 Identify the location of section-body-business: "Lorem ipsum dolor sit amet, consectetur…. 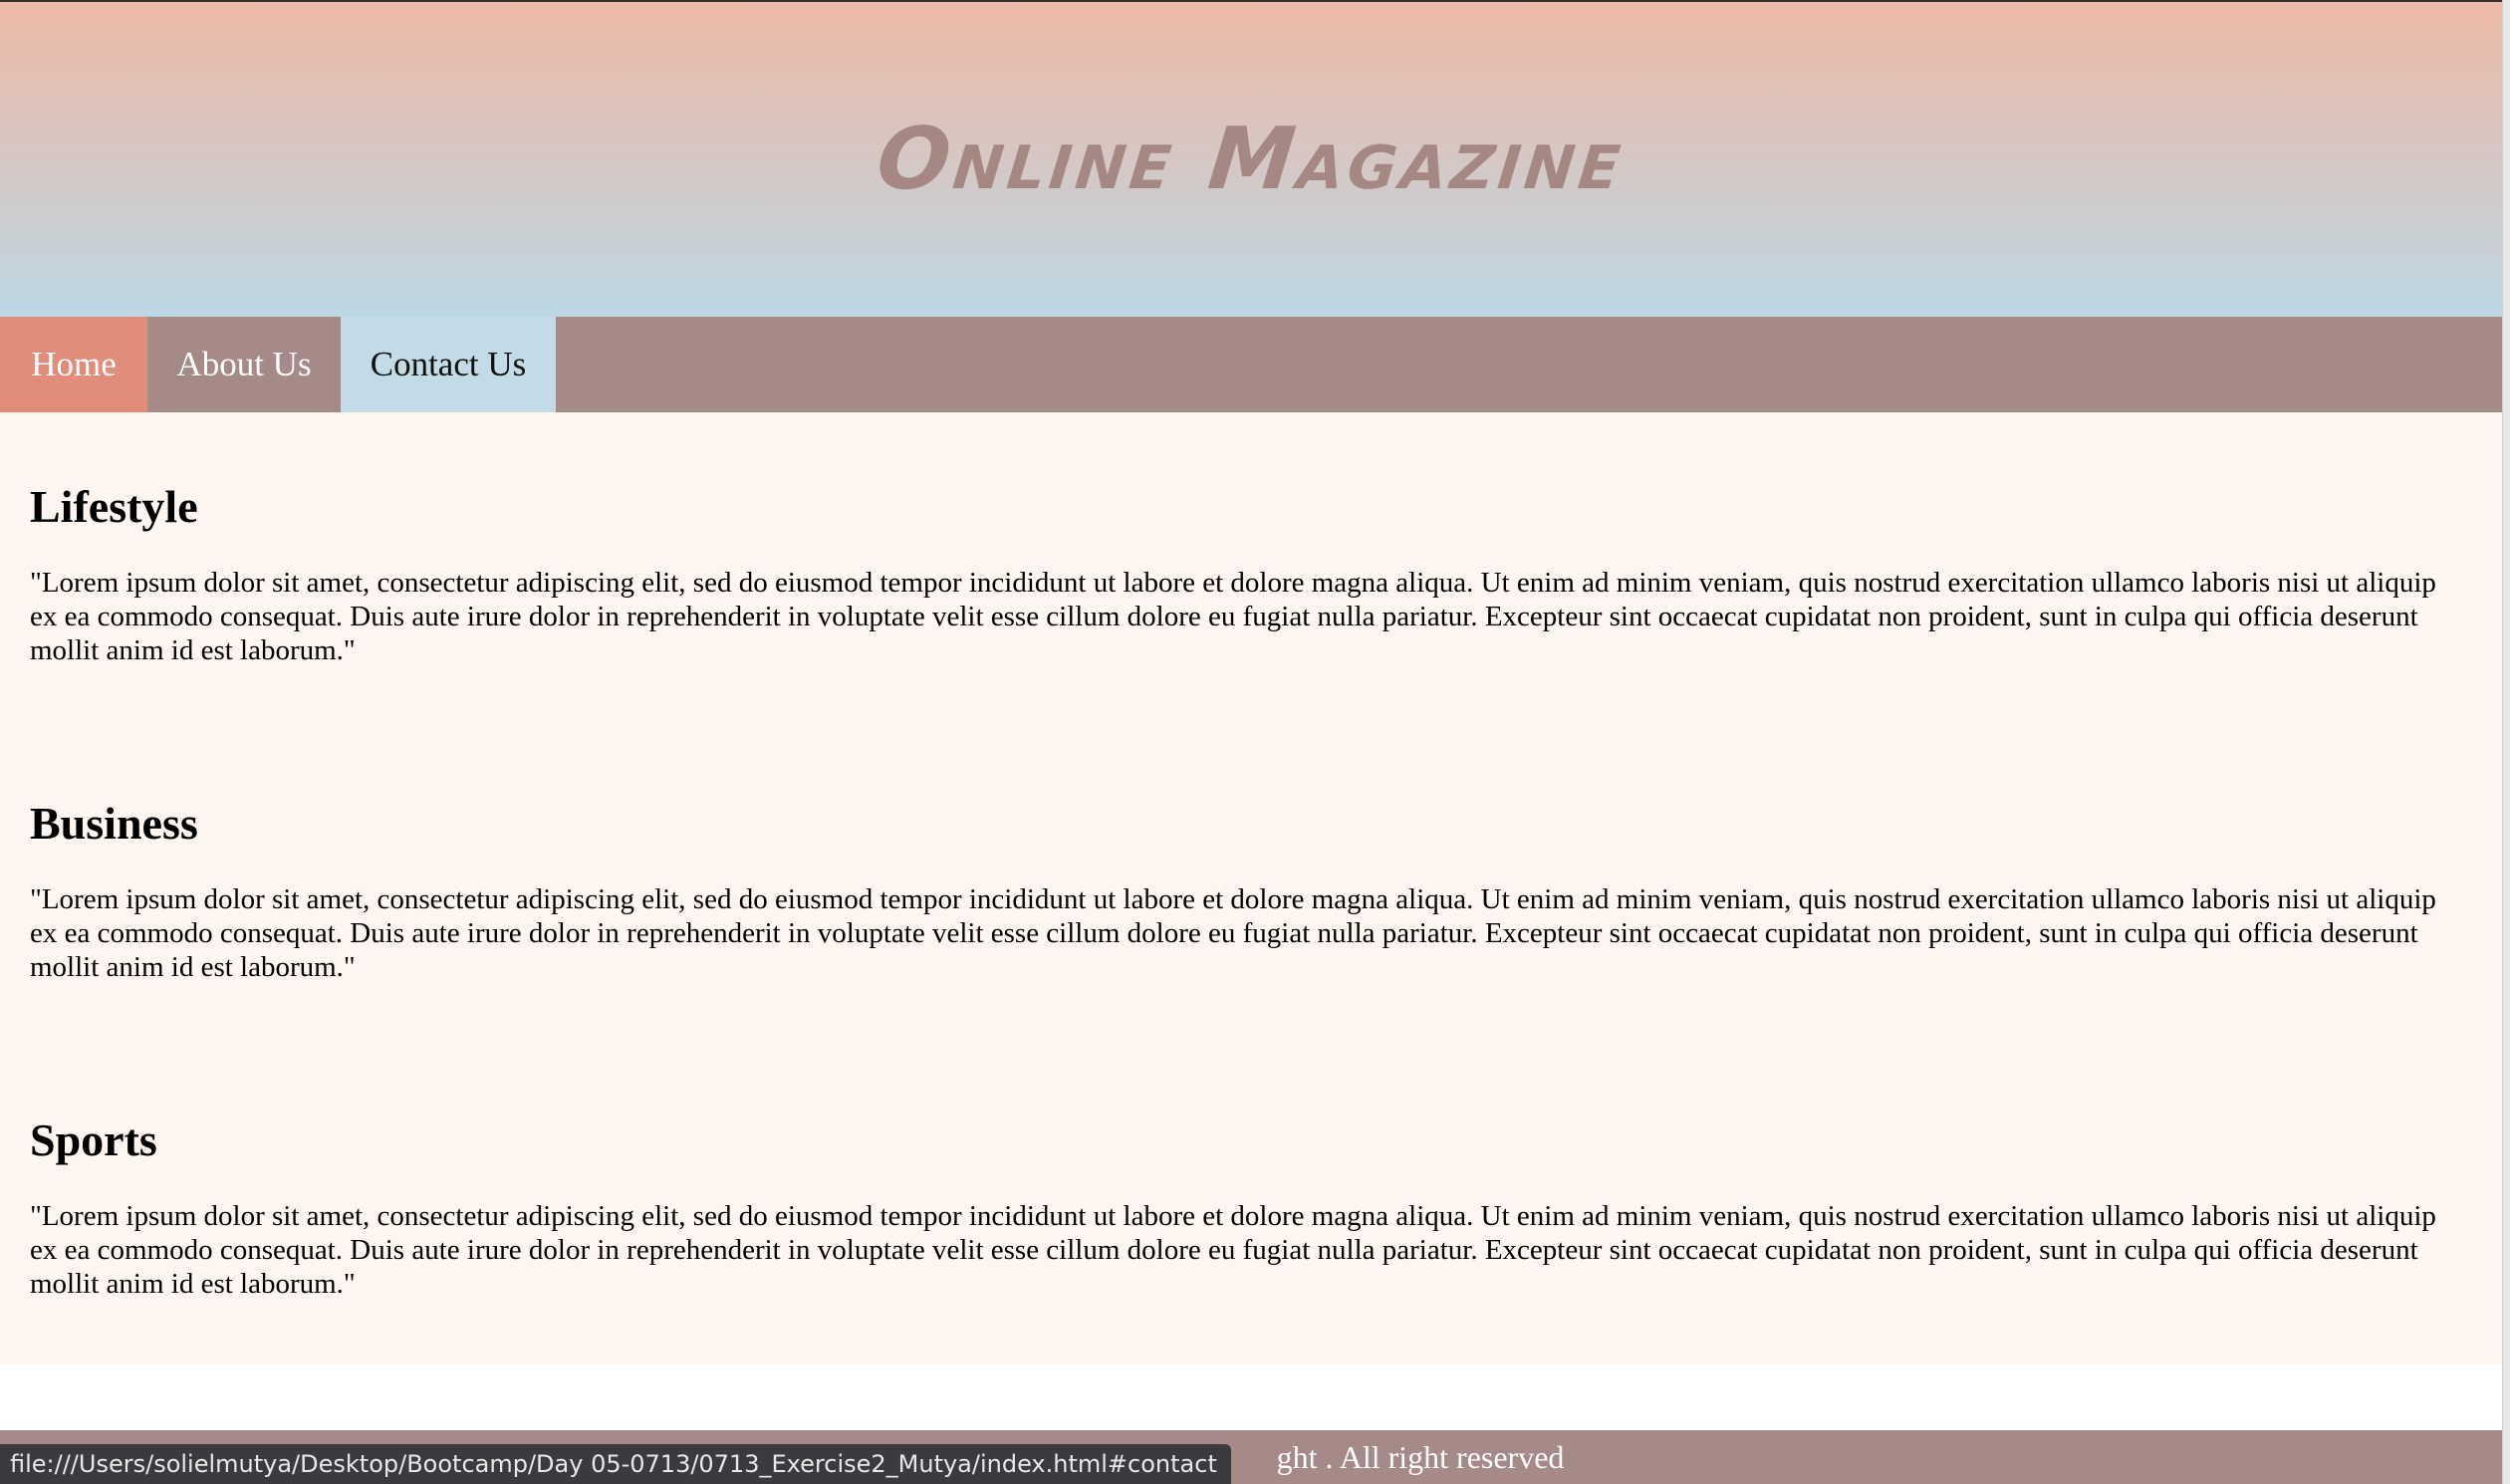
(1233, 933).